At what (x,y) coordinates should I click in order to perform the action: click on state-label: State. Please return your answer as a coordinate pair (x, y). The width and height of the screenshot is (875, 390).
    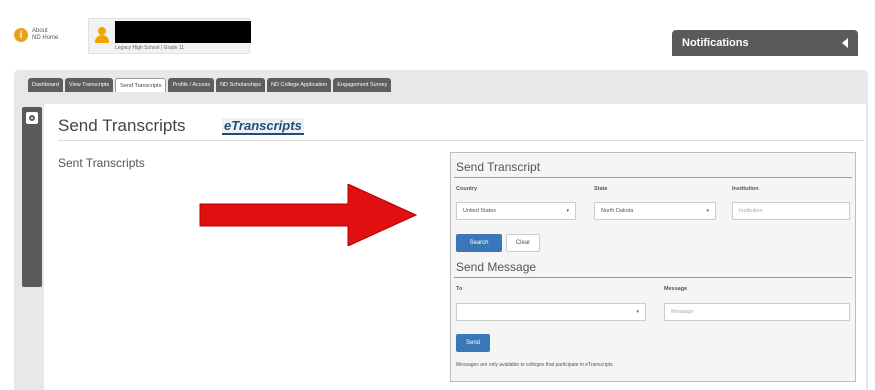
    Looking at the image, I should click on (601, 189).